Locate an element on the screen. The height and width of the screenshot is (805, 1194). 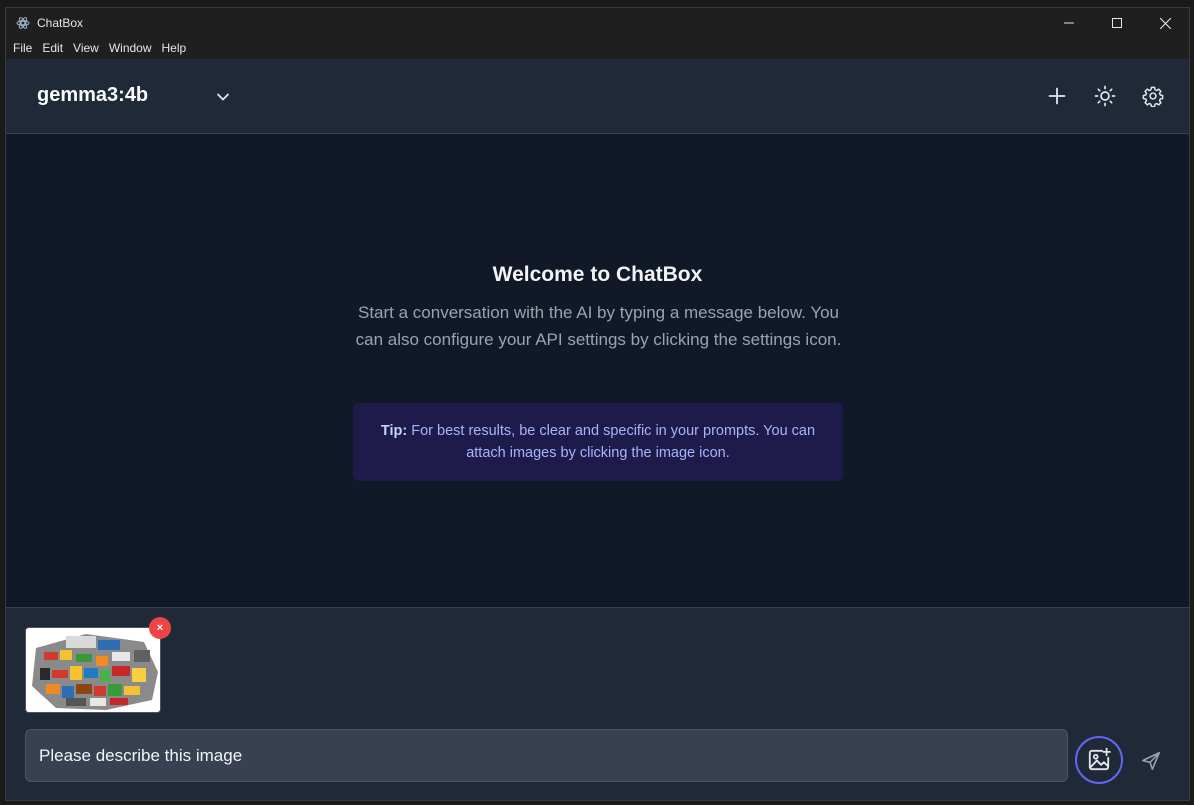
minimize-button is located at coordinates (1069, 23).